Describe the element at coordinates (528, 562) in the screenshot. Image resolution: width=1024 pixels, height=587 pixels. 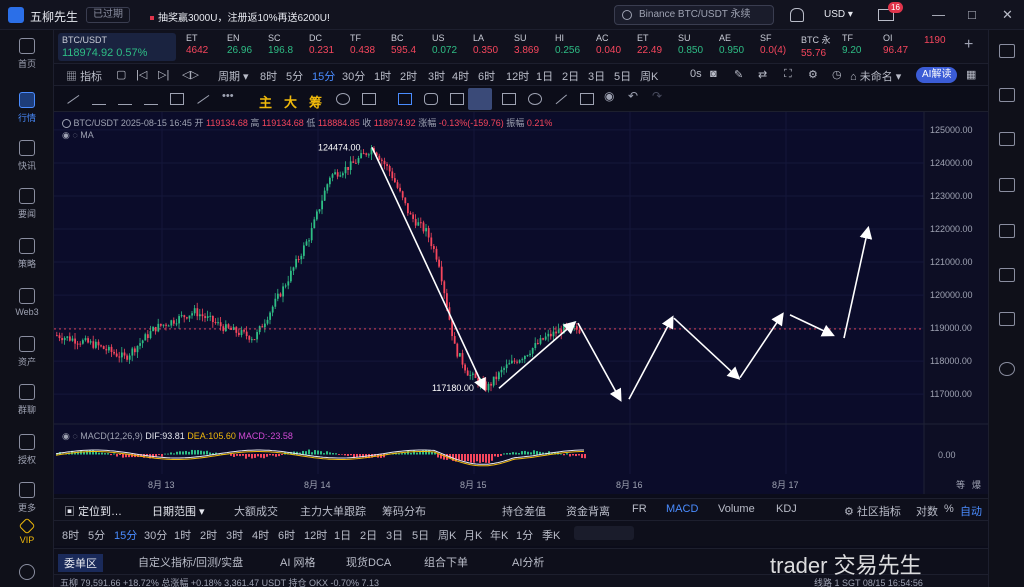
I see `trade-tab: AI分析` at that location.